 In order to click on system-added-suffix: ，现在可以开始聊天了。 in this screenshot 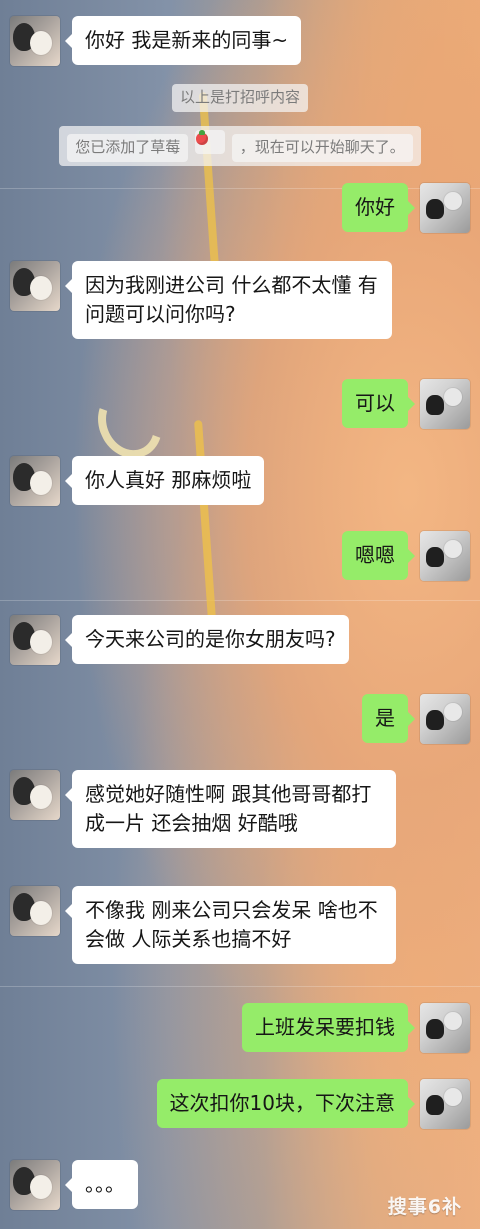, I will do `click(322, 148)`.